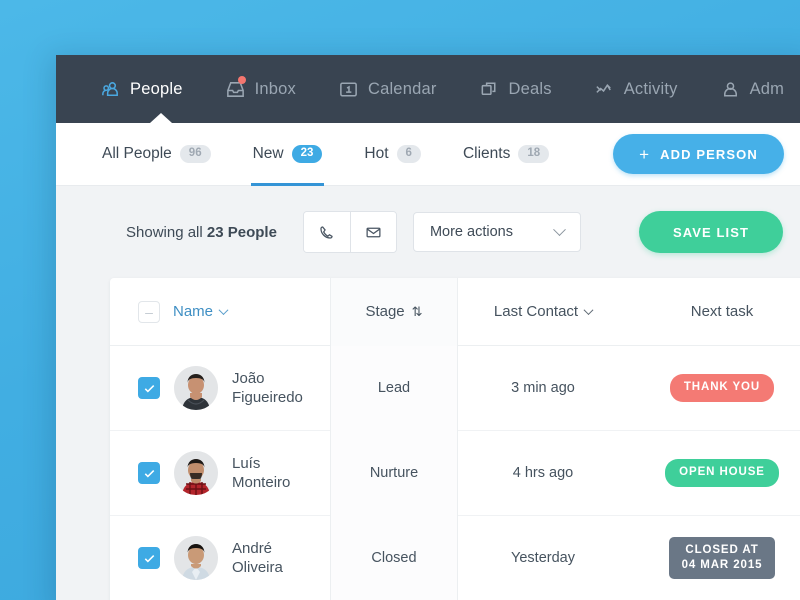 The image size is (800, 600). What do you see at coordinates (543, 473) in the screenshot?
I see `last-contact-cell: 4 hrs ago` at bounding box center [543, 473].